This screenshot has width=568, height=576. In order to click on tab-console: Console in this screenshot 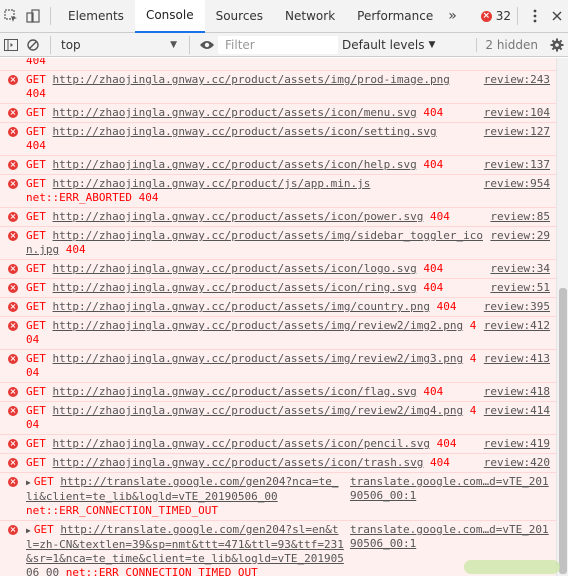, I will do `click(169, 16)`.